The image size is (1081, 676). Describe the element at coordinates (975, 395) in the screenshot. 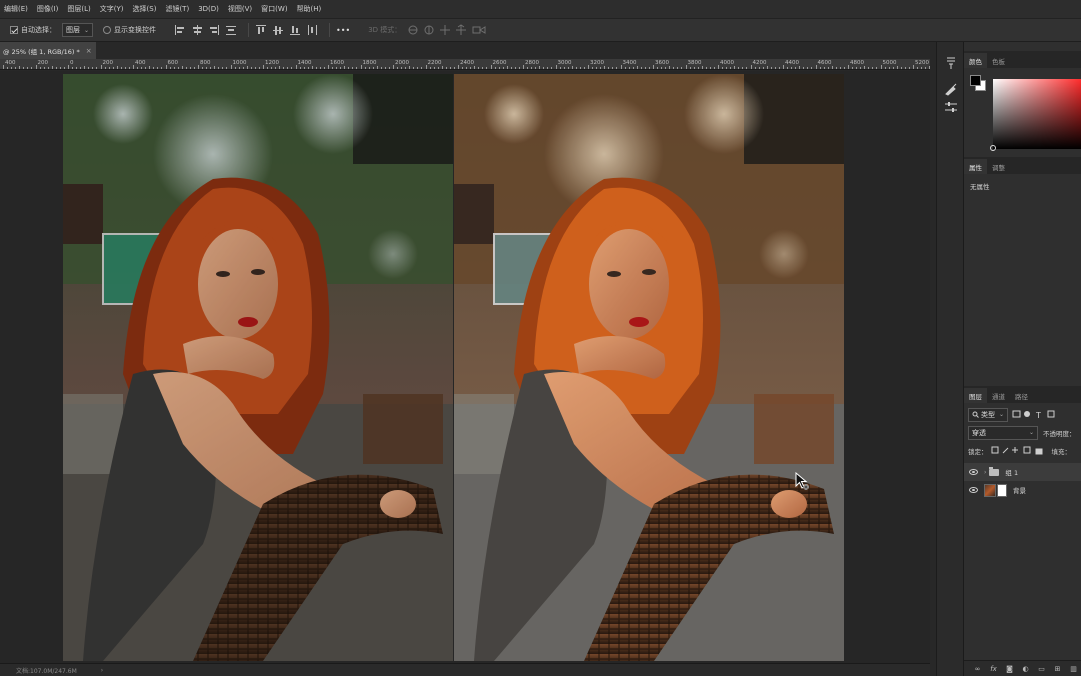

I see `tab-layers: 图层` at that location.